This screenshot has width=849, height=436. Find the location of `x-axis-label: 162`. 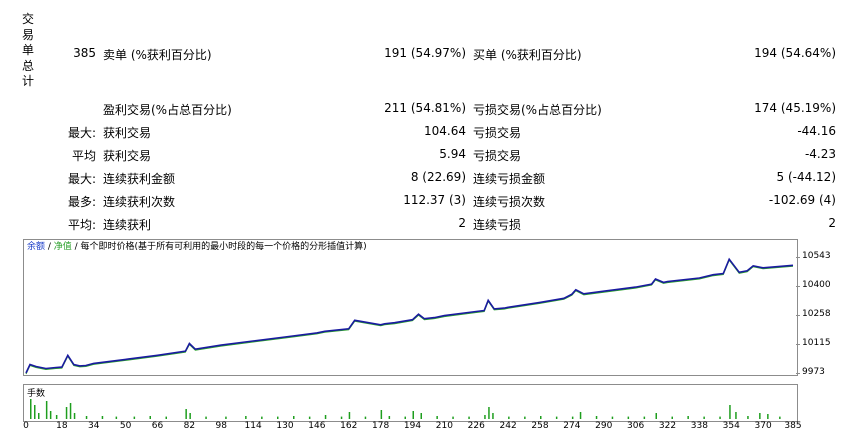

x-axis-label: 162 is located at coordinates (349, 426).